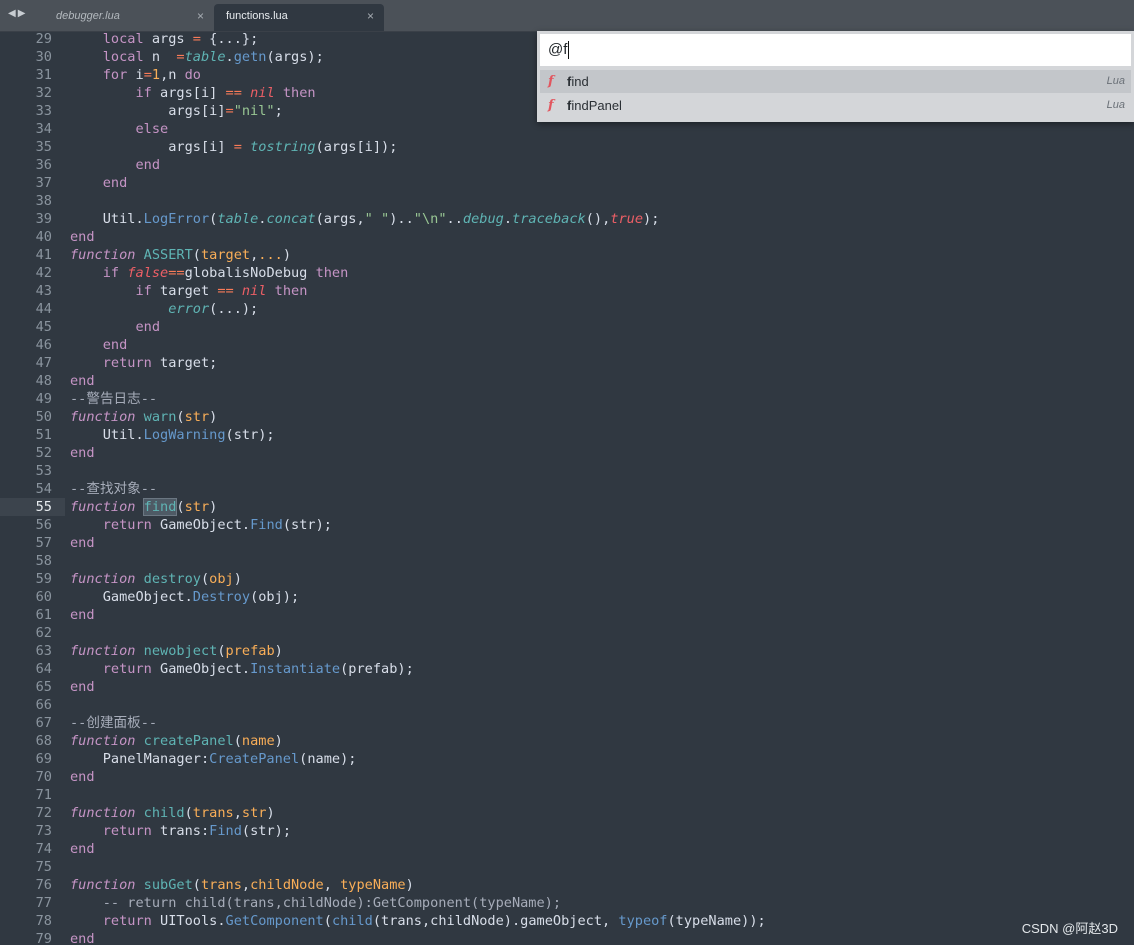 The height and width of the screenshot is (945, 1134). Describe the element at coordinates (197, 57) in the screenshot. I see `code-text: local n =table.getn(args);` at that location.